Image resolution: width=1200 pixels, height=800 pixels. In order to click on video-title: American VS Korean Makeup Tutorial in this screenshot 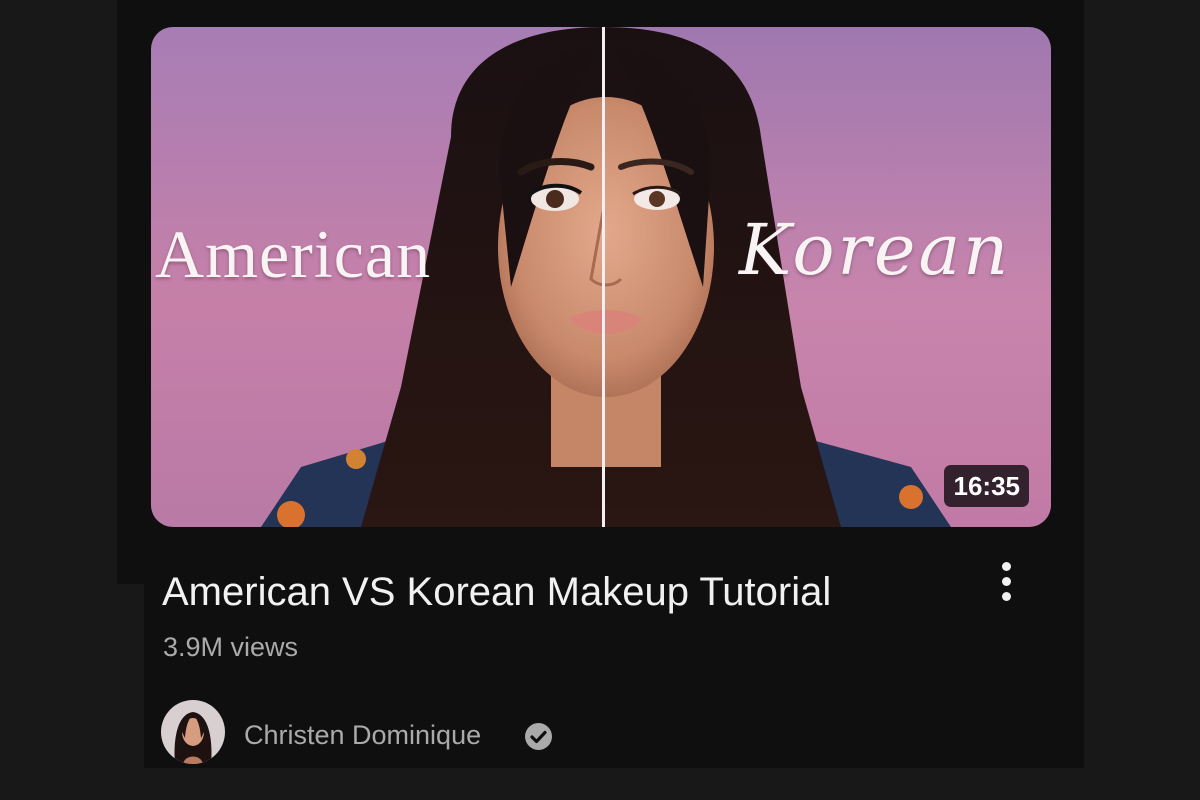, I will do `click(562, 592)`.